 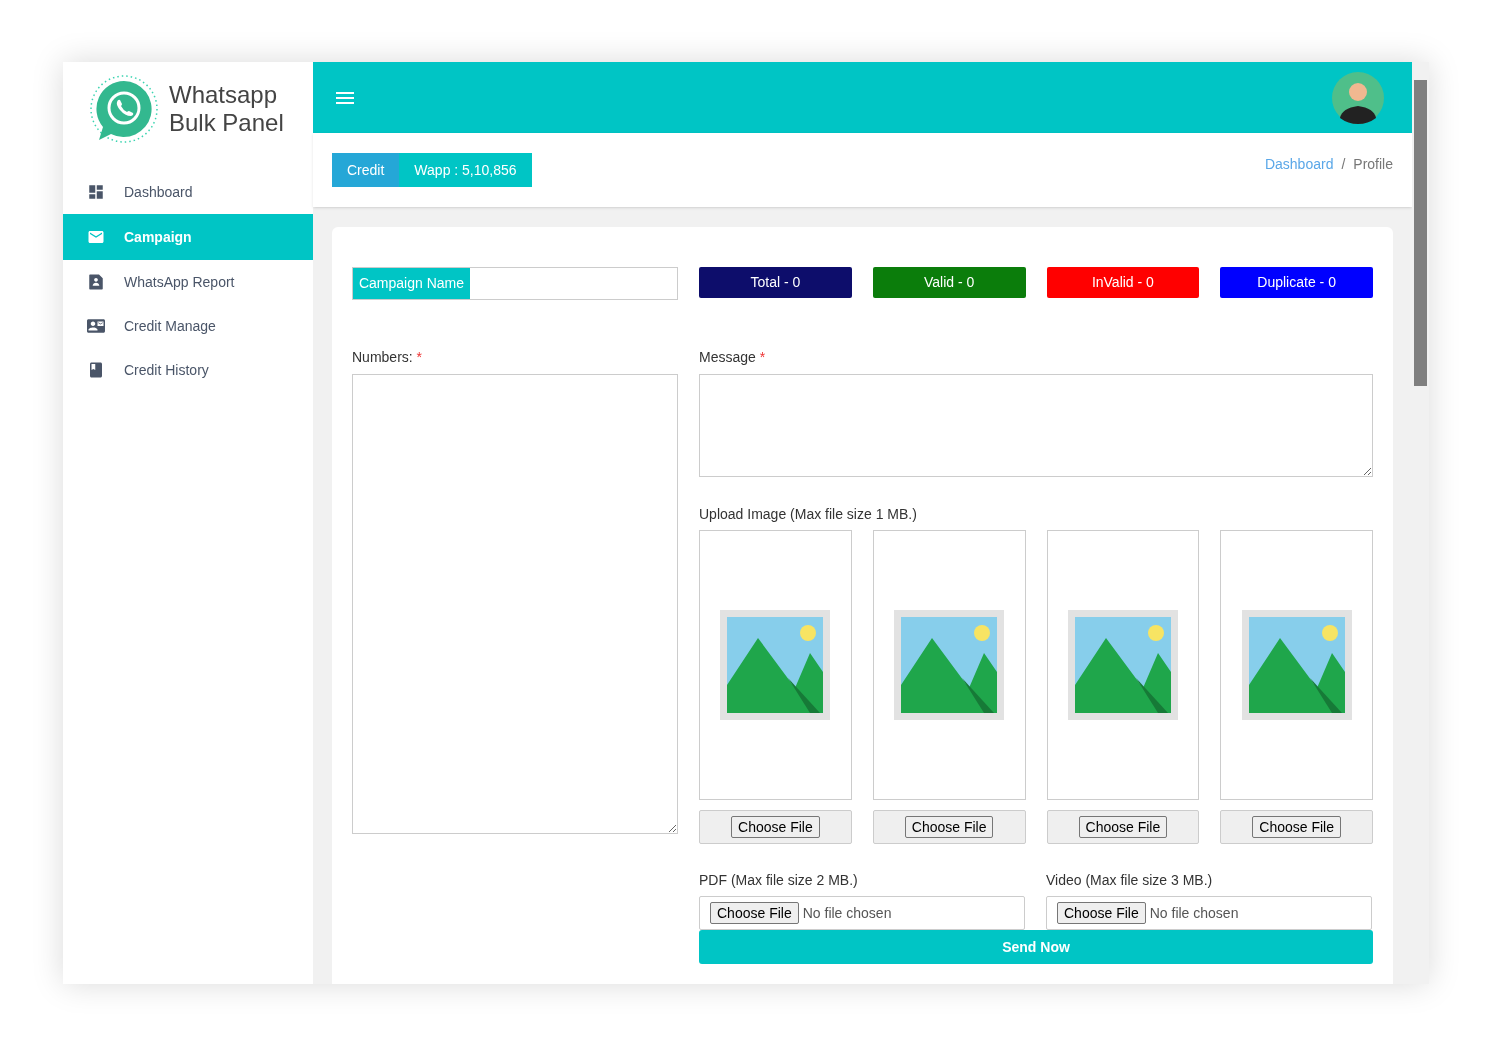 I want to click on sidebar-item: Dashboard, so click(x=188, y=192).